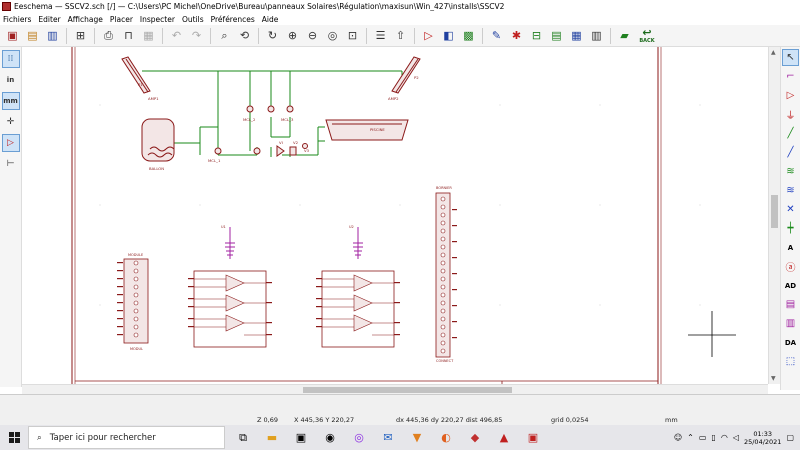  Describe the element at coordinates (358, 286) in the screenshot. I see `ic-u2: U2` at that location.